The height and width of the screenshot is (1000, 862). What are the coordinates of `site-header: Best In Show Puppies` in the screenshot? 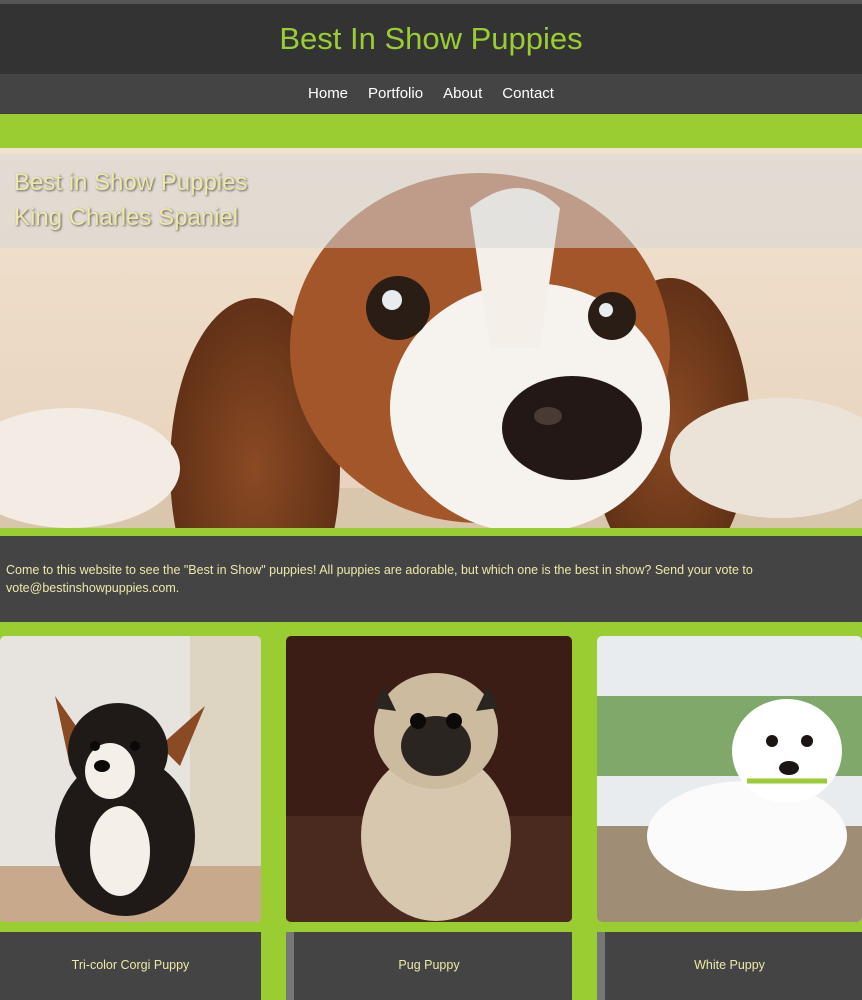 It's located at (431, 39).